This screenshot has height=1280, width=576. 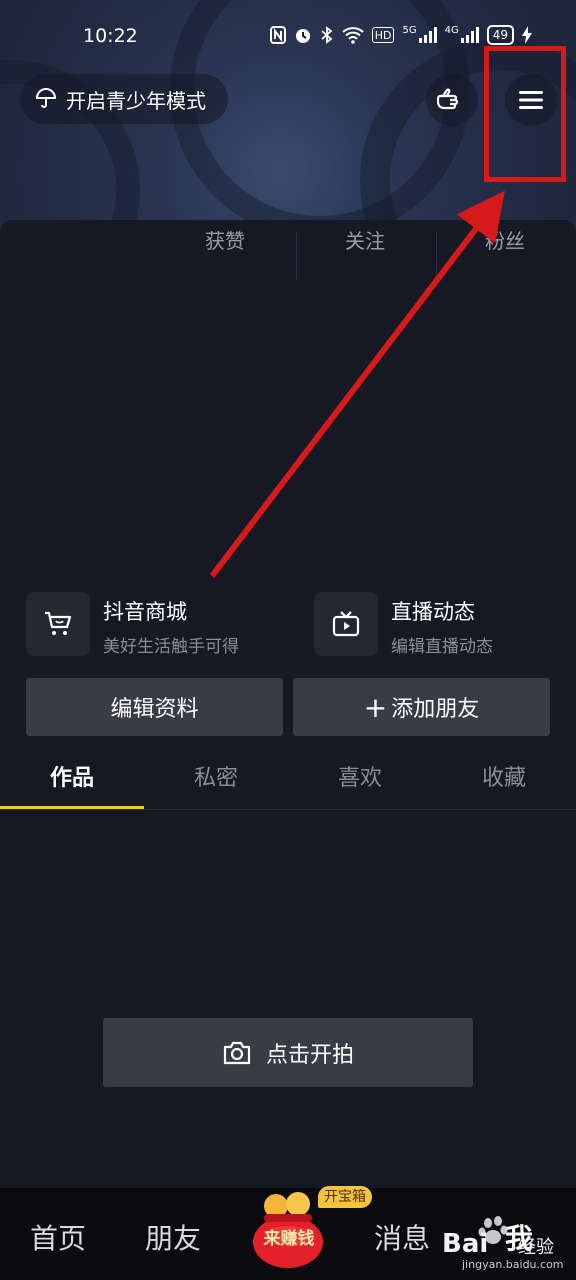 What do you see at coordinates (154, 709) in the screenshot?
I see `edit-profile-label: 编辑资料` at bounding box center [154, 709].